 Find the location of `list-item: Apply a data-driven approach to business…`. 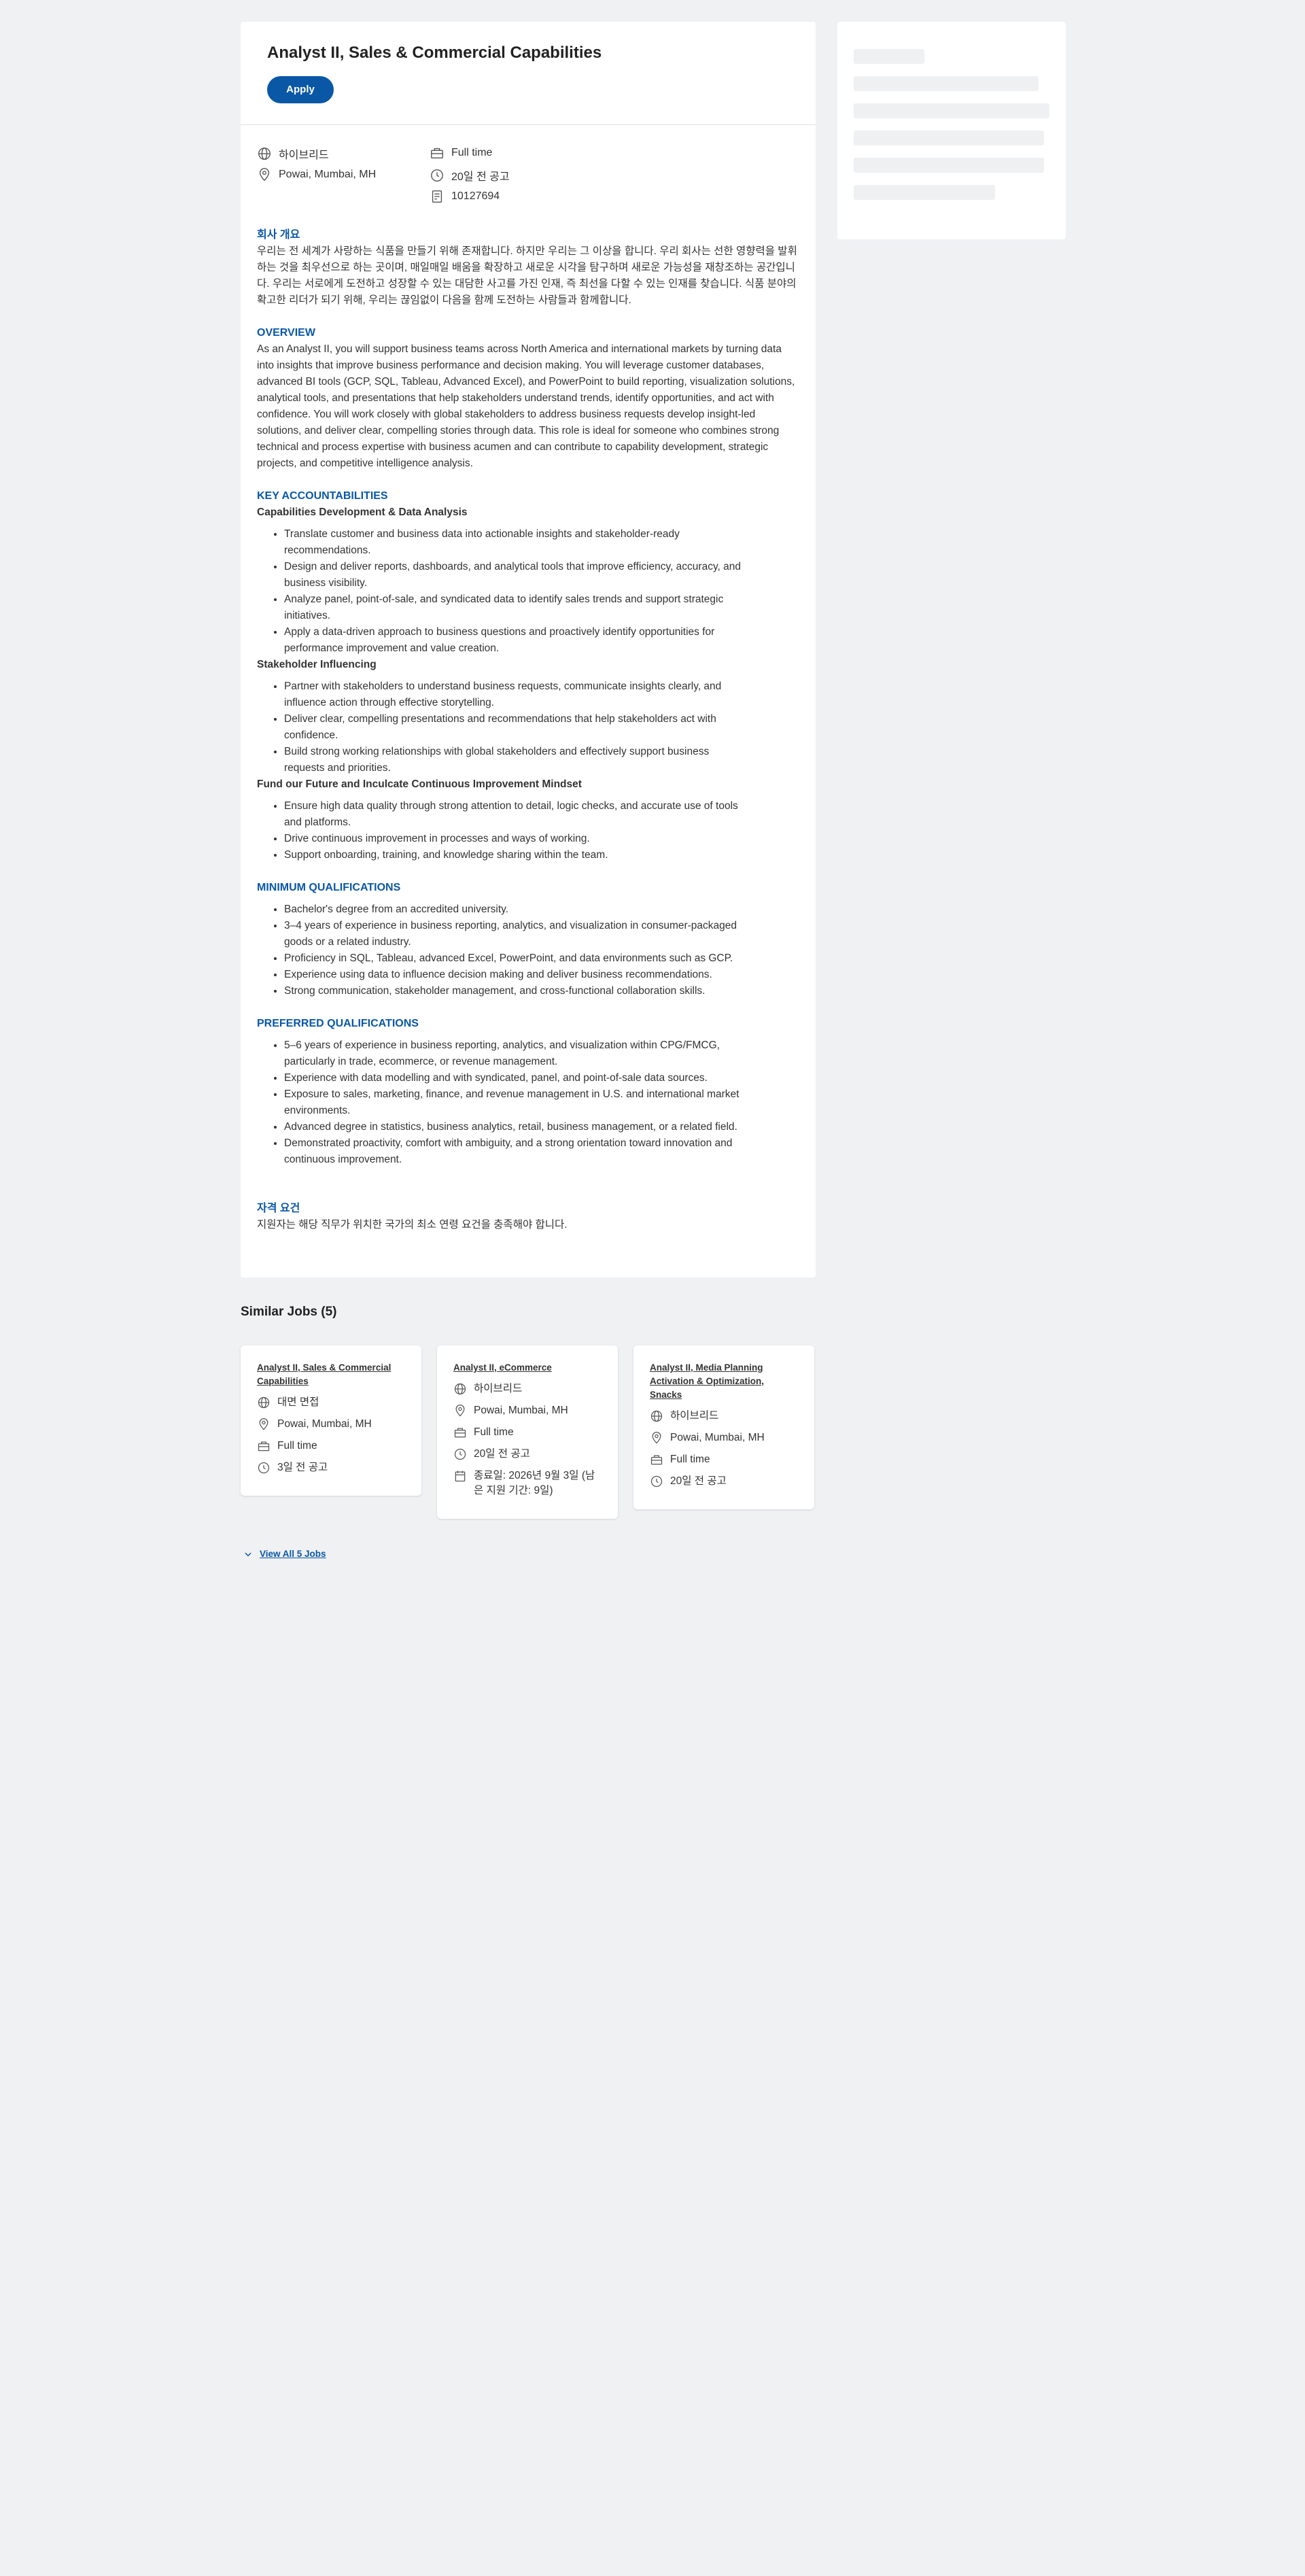

list-item: Apply a data-driven approach to business… is located at coordinates (541, 640).